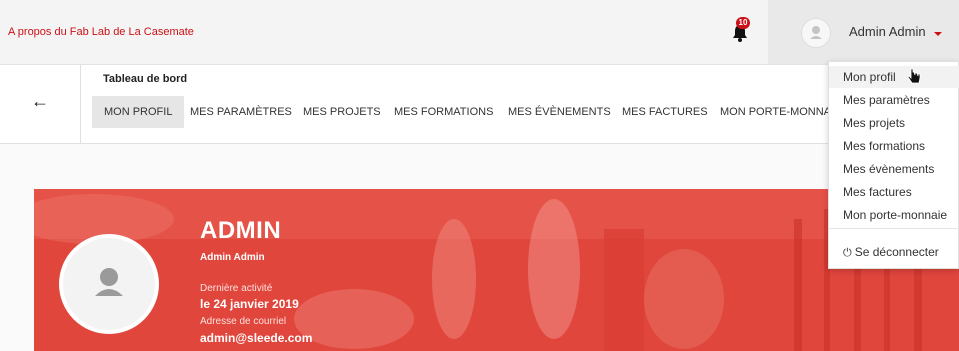  I want to click on page-title: Tableau de bord, so click(145, 79).